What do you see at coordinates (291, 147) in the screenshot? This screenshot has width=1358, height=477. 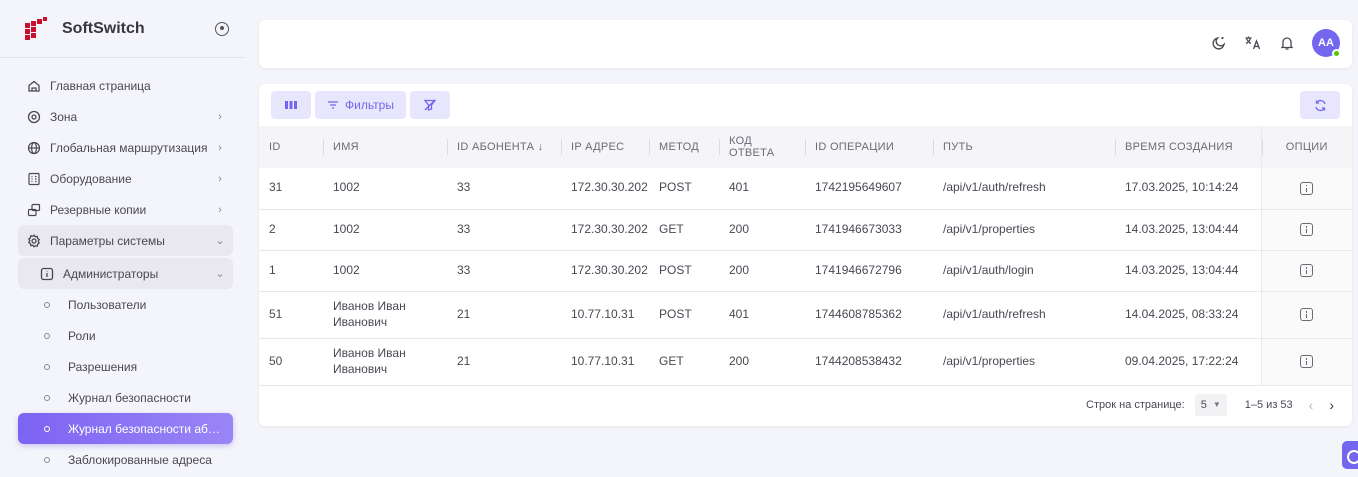 I see `column-header-id: ID` at bounding box center [291, 147].